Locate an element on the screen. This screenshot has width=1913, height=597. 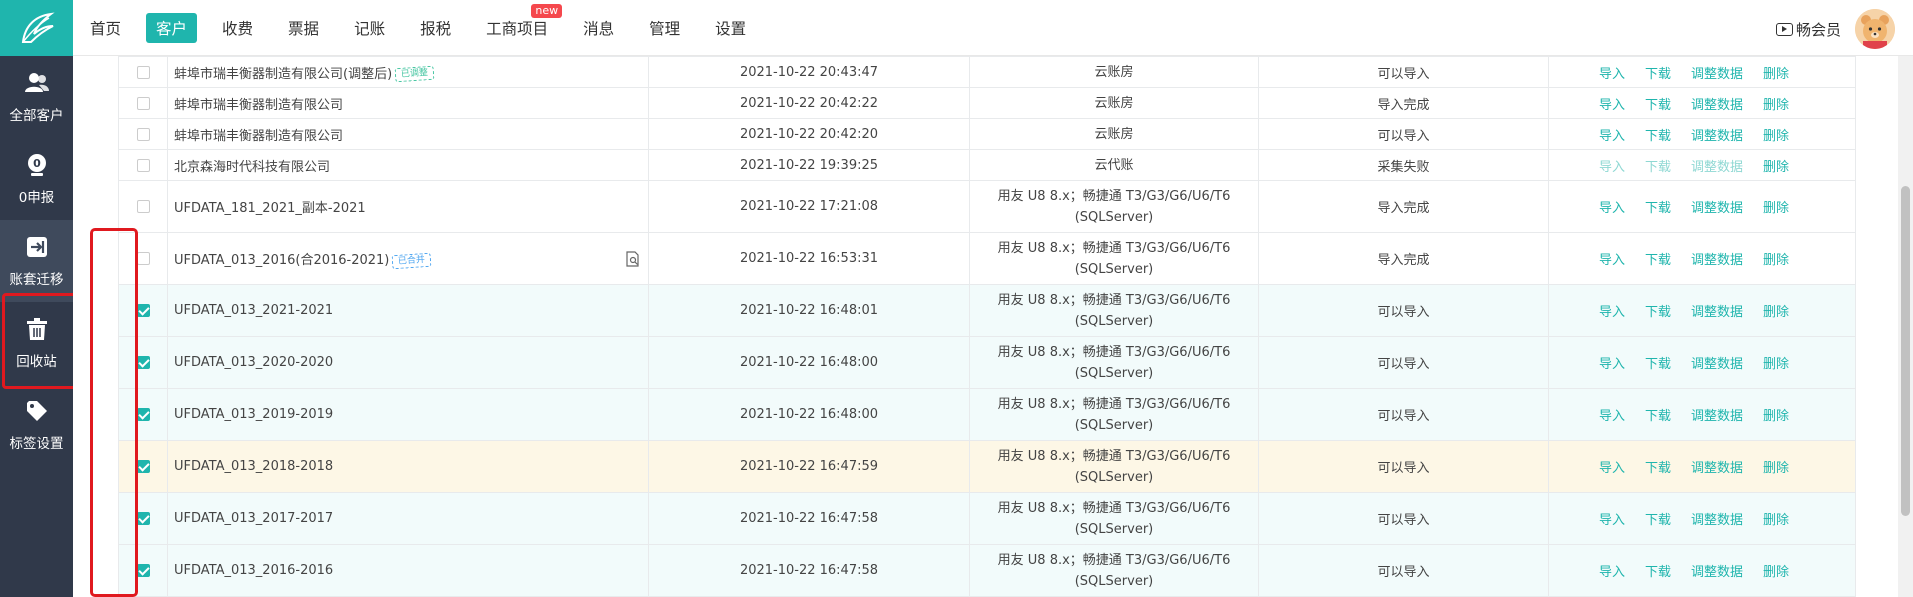
import-status: 可以导入 is located at coordinates (1403, 310).